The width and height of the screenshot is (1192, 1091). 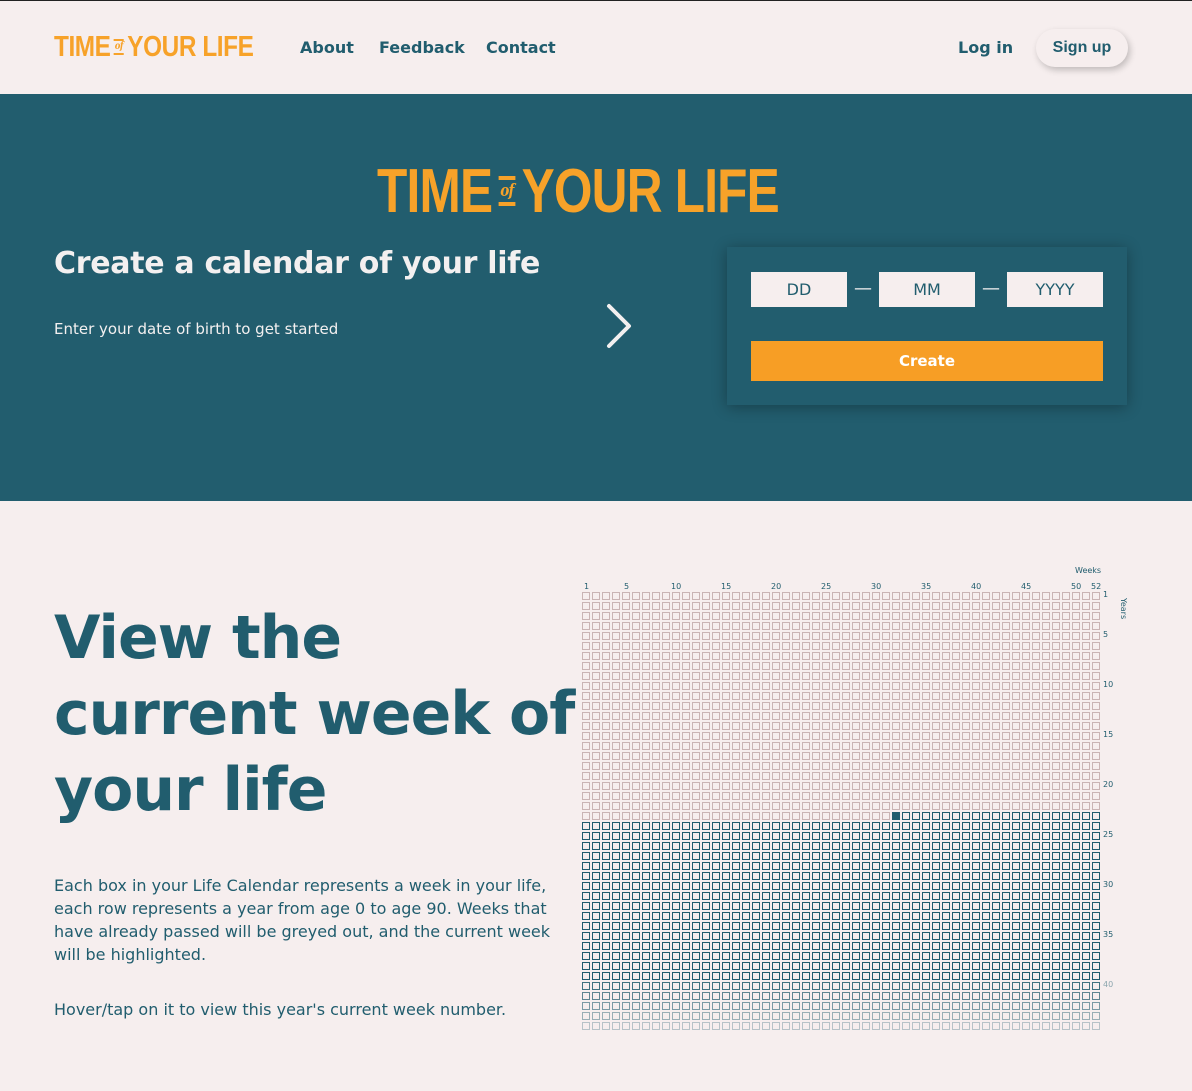 What do you see at coordinates (896, 816) in the screenshot?
I see `current-week-box` at bounding box center [896, 816].